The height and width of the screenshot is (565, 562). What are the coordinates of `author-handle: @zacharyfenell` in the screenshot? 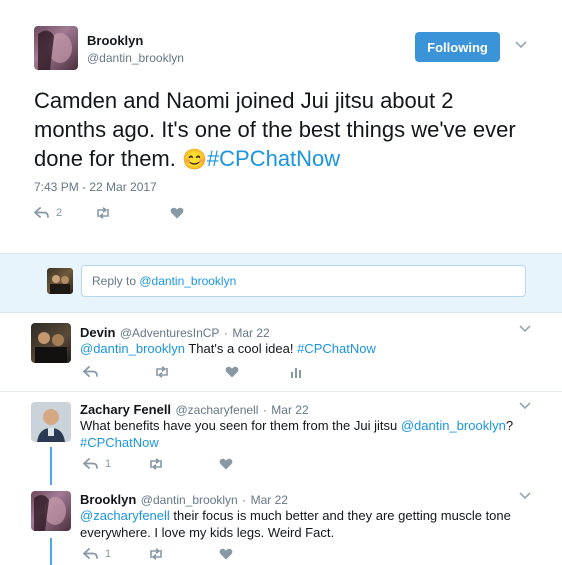 It's located at (217, 410).